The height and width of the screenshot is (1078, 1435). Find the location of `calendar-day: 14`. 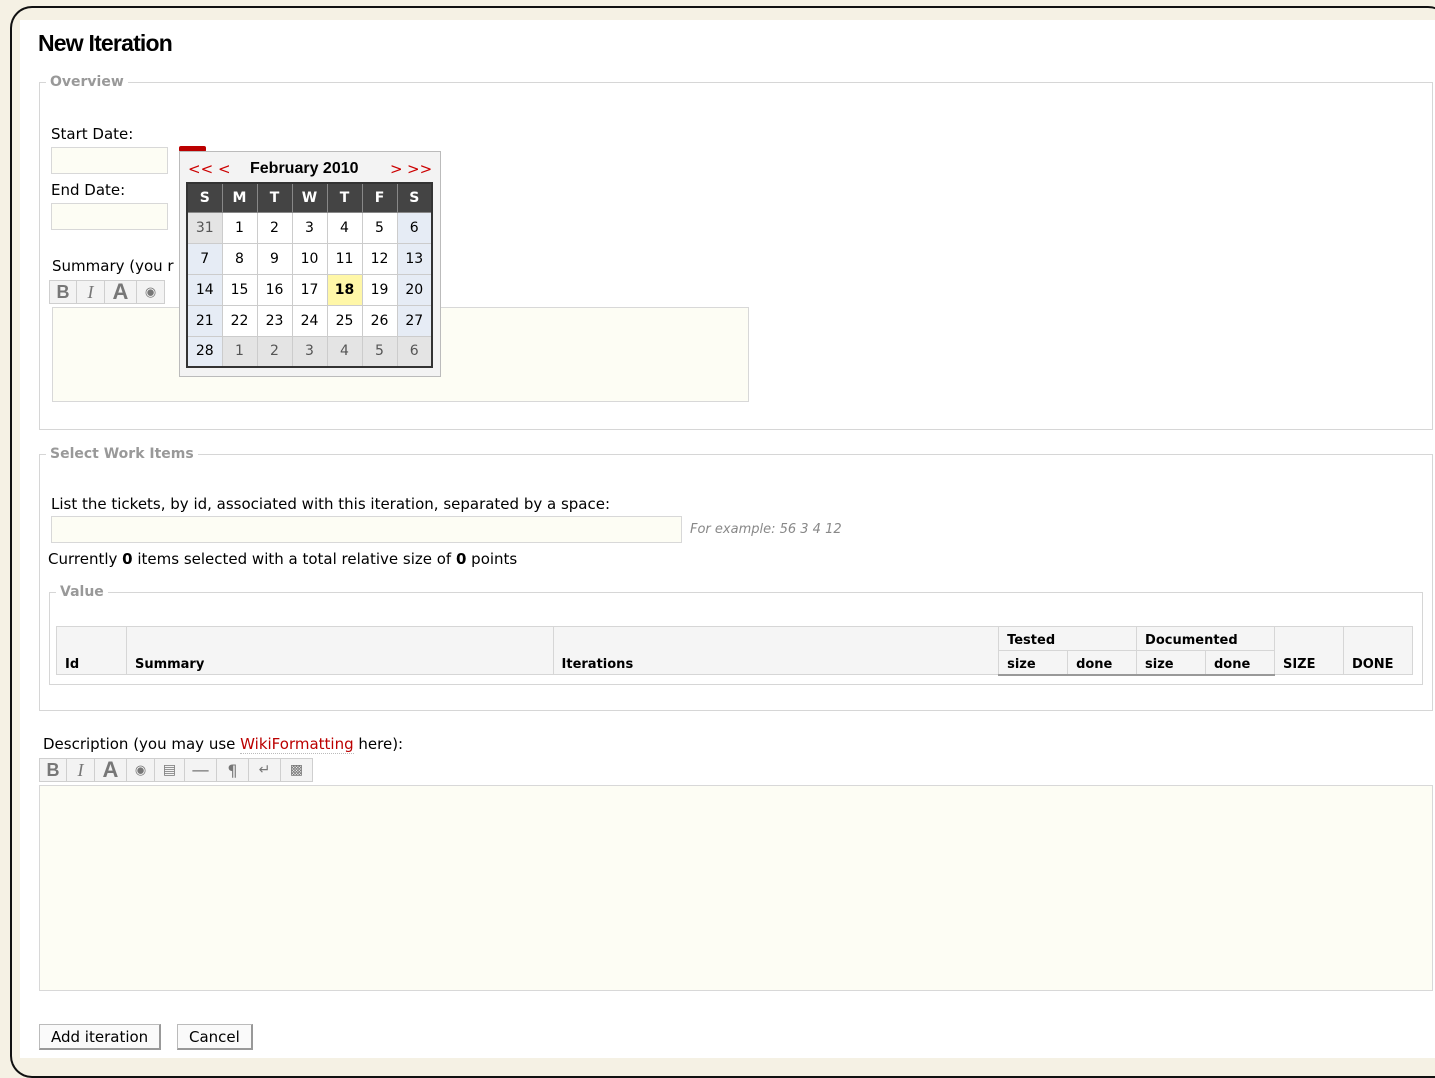

calendar-day: 14 is located at coordinates (204, 289).